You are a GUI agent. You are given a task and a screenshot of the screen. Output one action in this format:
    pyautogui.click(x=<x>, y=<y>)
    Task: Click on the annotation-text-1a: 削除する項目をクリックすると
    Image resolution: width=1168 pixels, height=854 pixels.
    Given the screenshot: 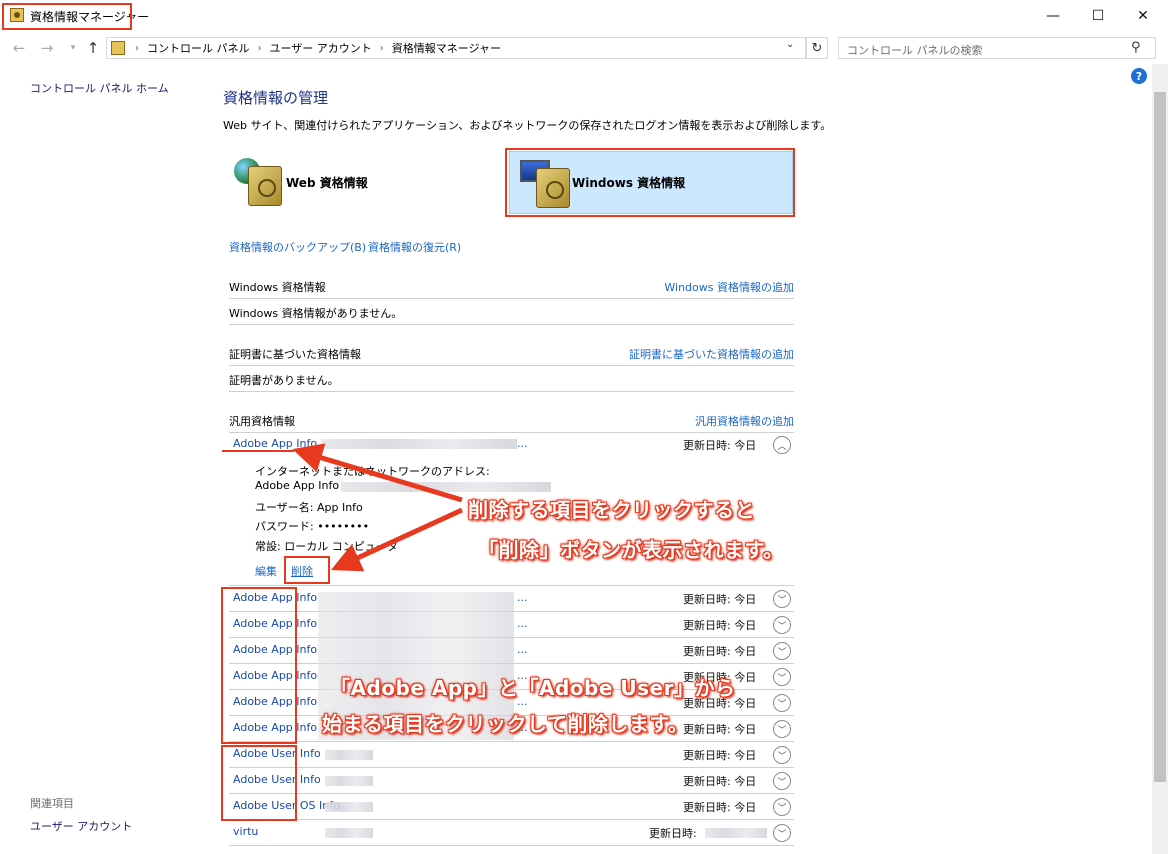 What is the action you would take?
    pyautogui.click(x=611, y=510)
    